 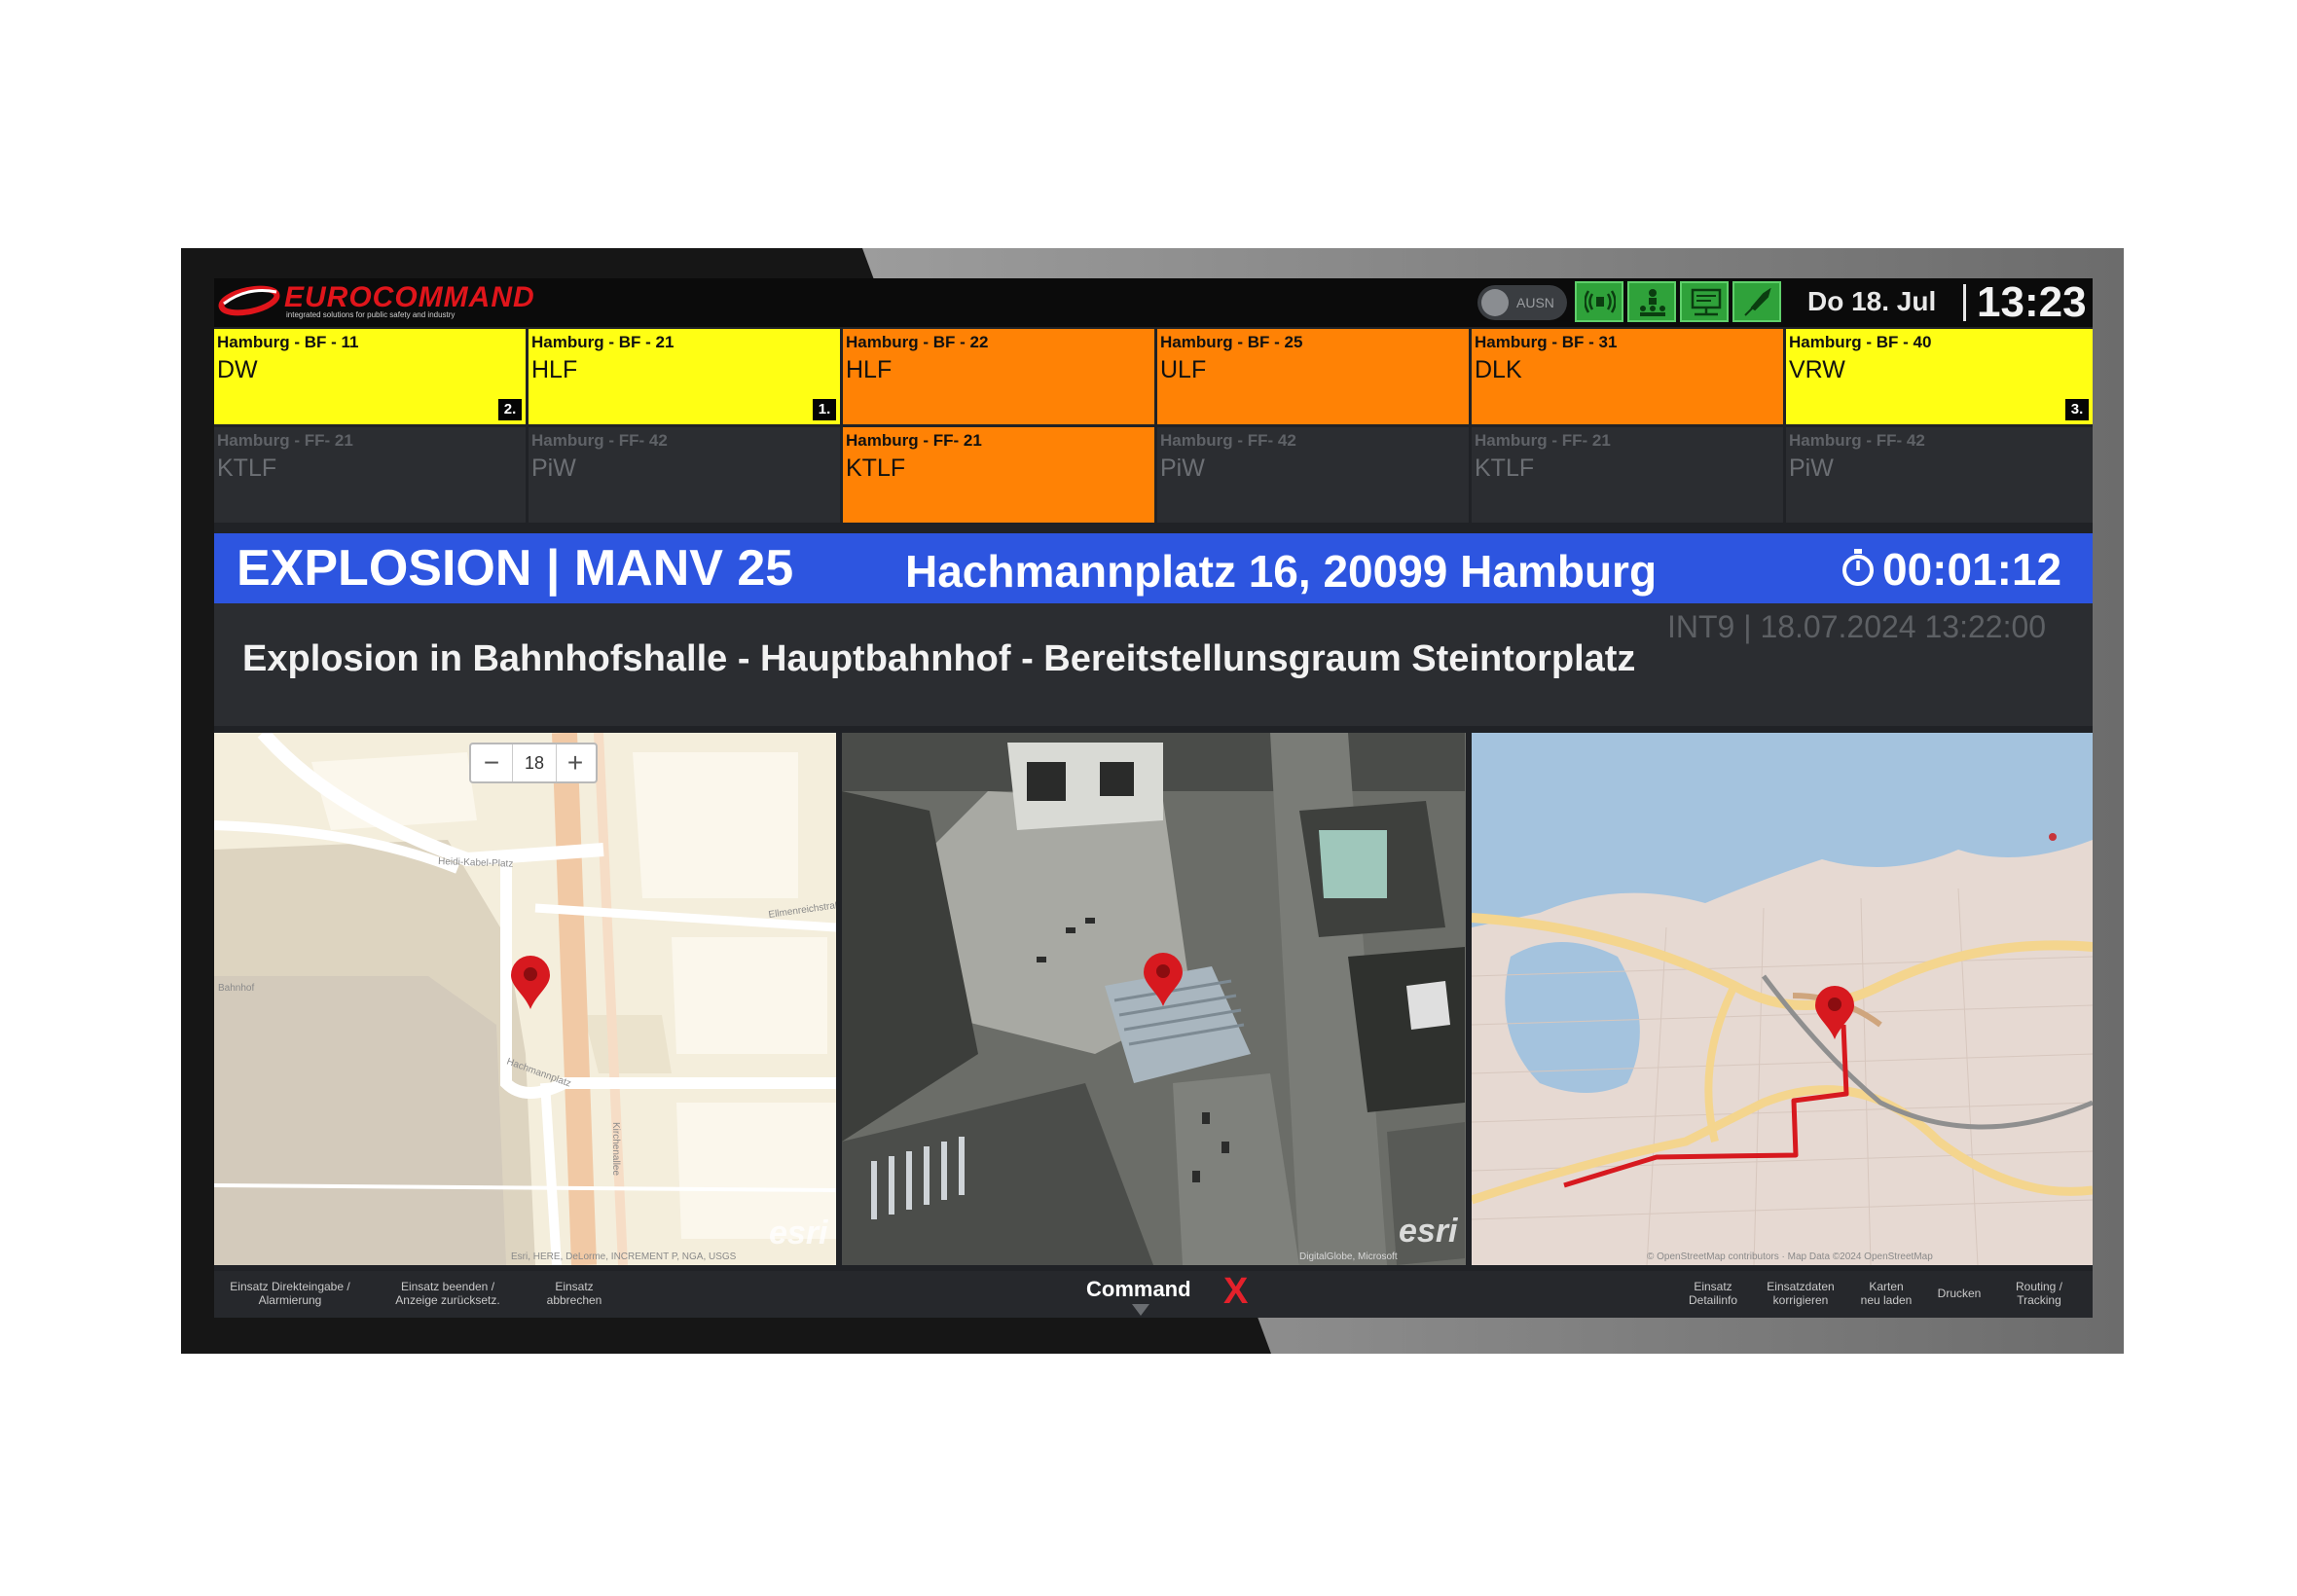 I want to click on button-label: Einsatz Direkteingabe /, so click(x=290, y=1286).